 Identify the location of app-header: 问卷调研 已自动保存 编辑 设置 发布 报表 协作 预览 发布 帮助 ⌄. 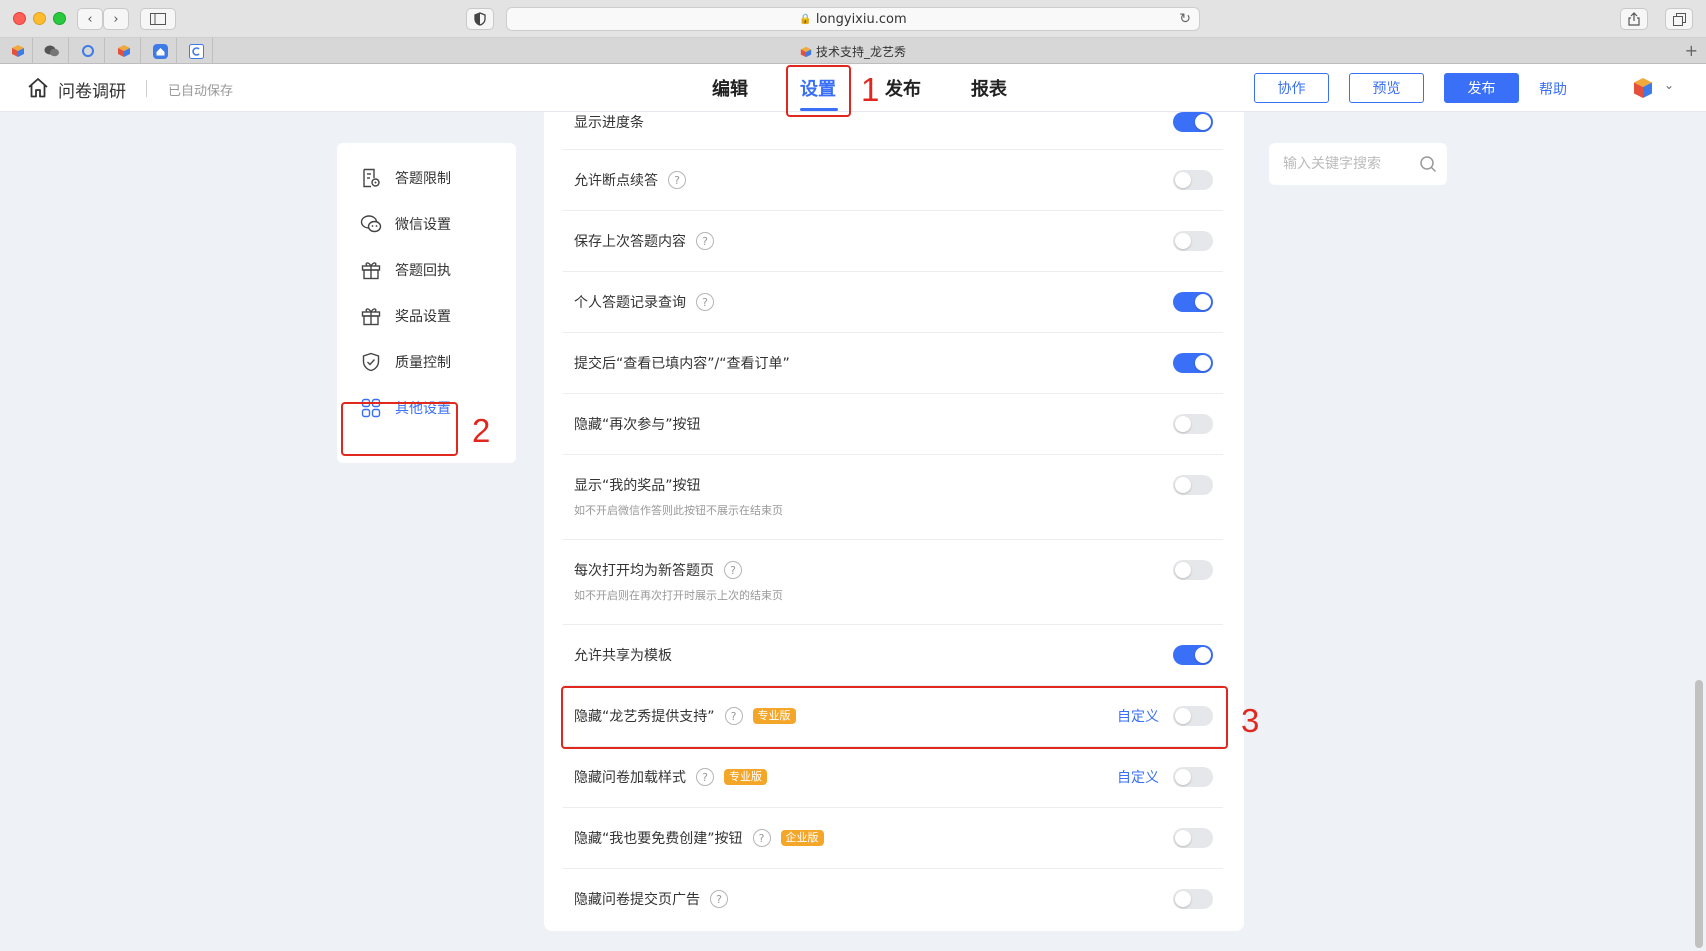
(853, 88).